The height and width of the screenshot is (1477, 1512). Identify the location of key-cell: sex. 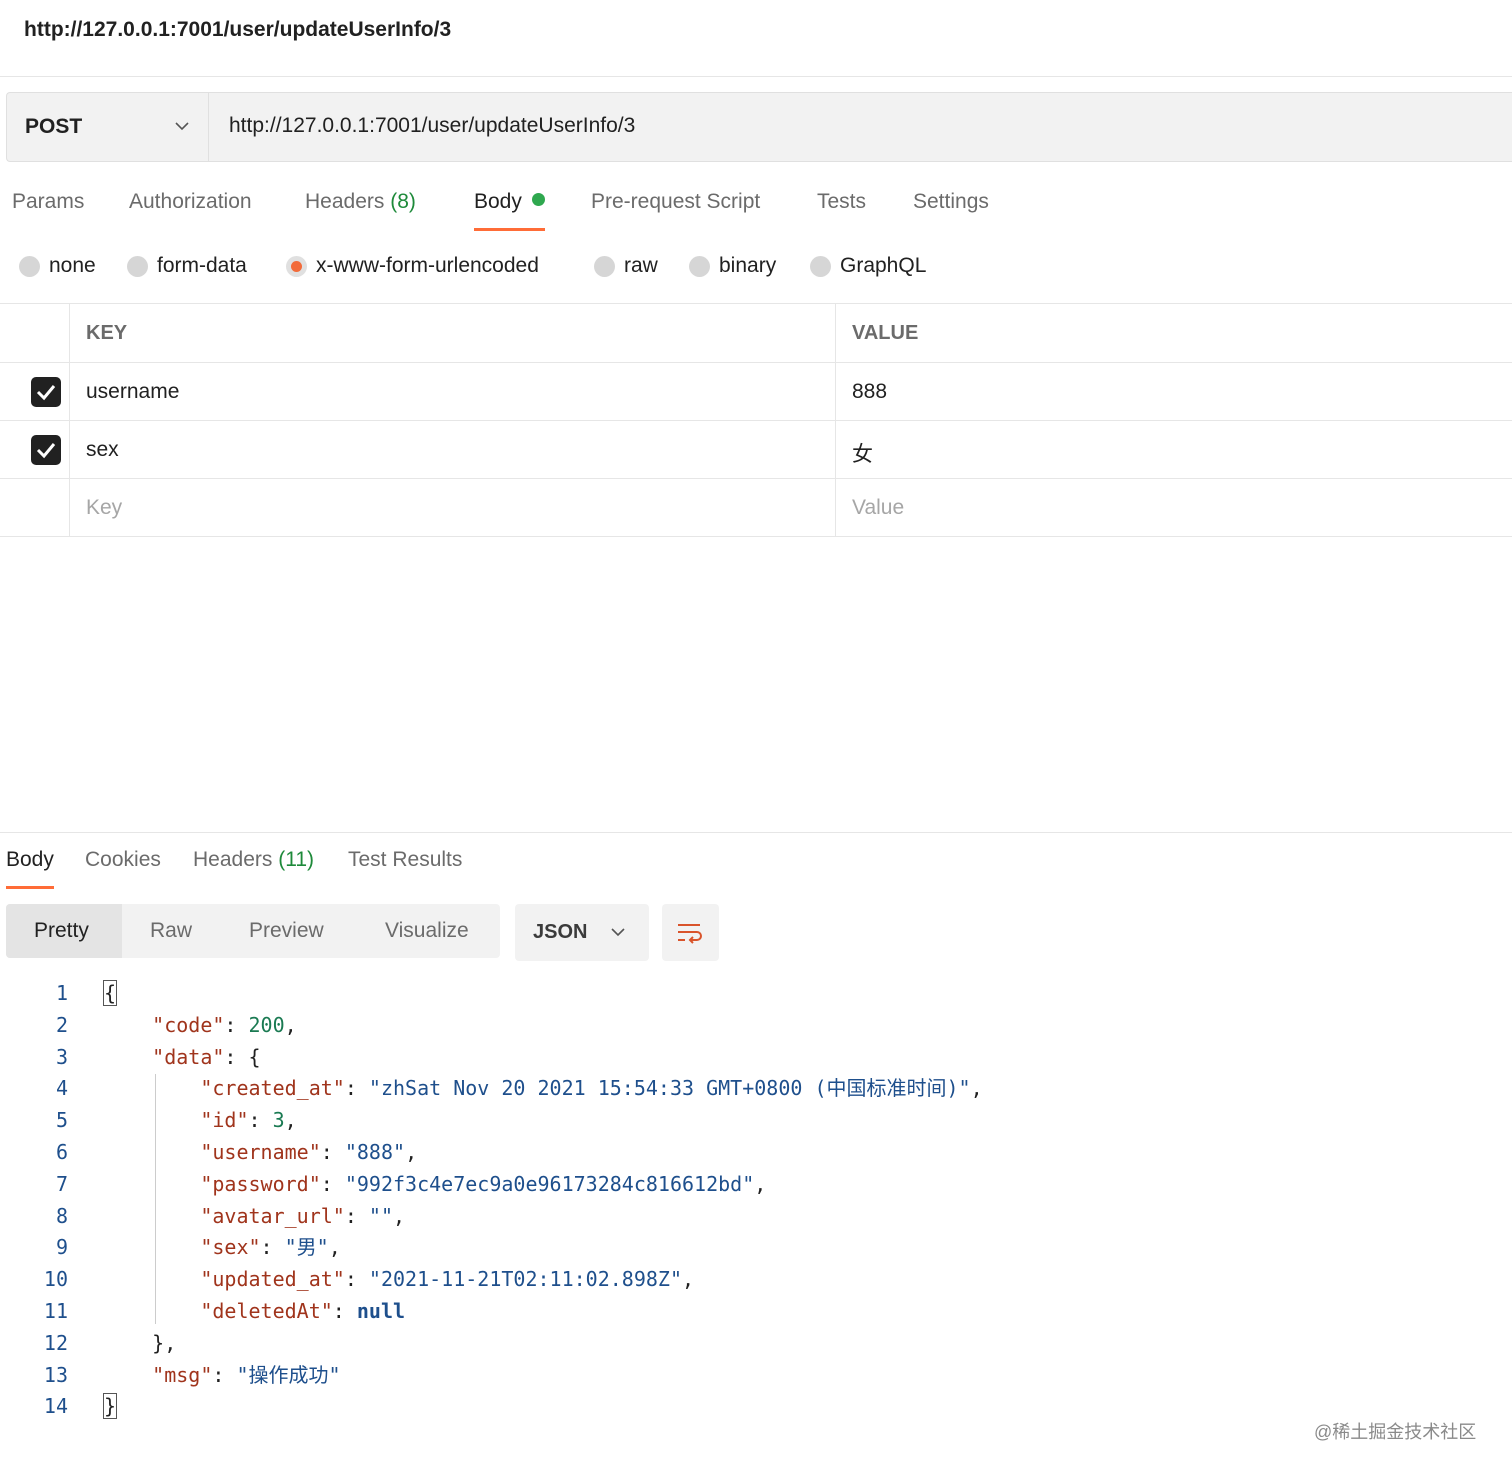
(453, 449).